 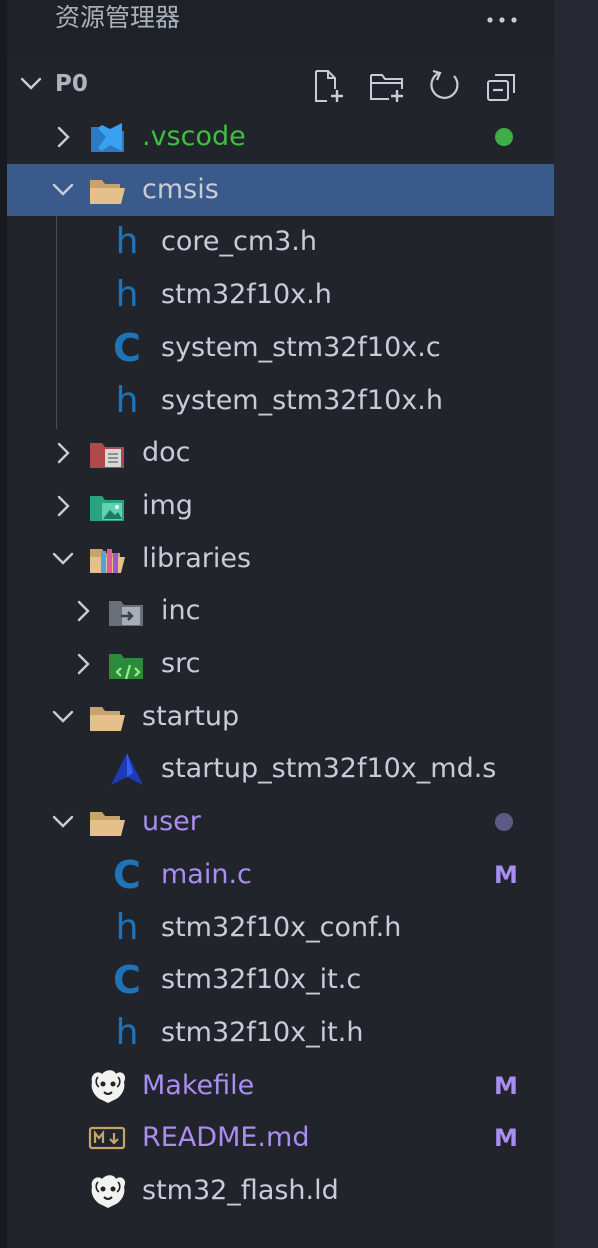 What do you see at coordinates (280, 453) in the screenshot?
I see `tree-row-doc: doc` at bounding box center [280, 453].